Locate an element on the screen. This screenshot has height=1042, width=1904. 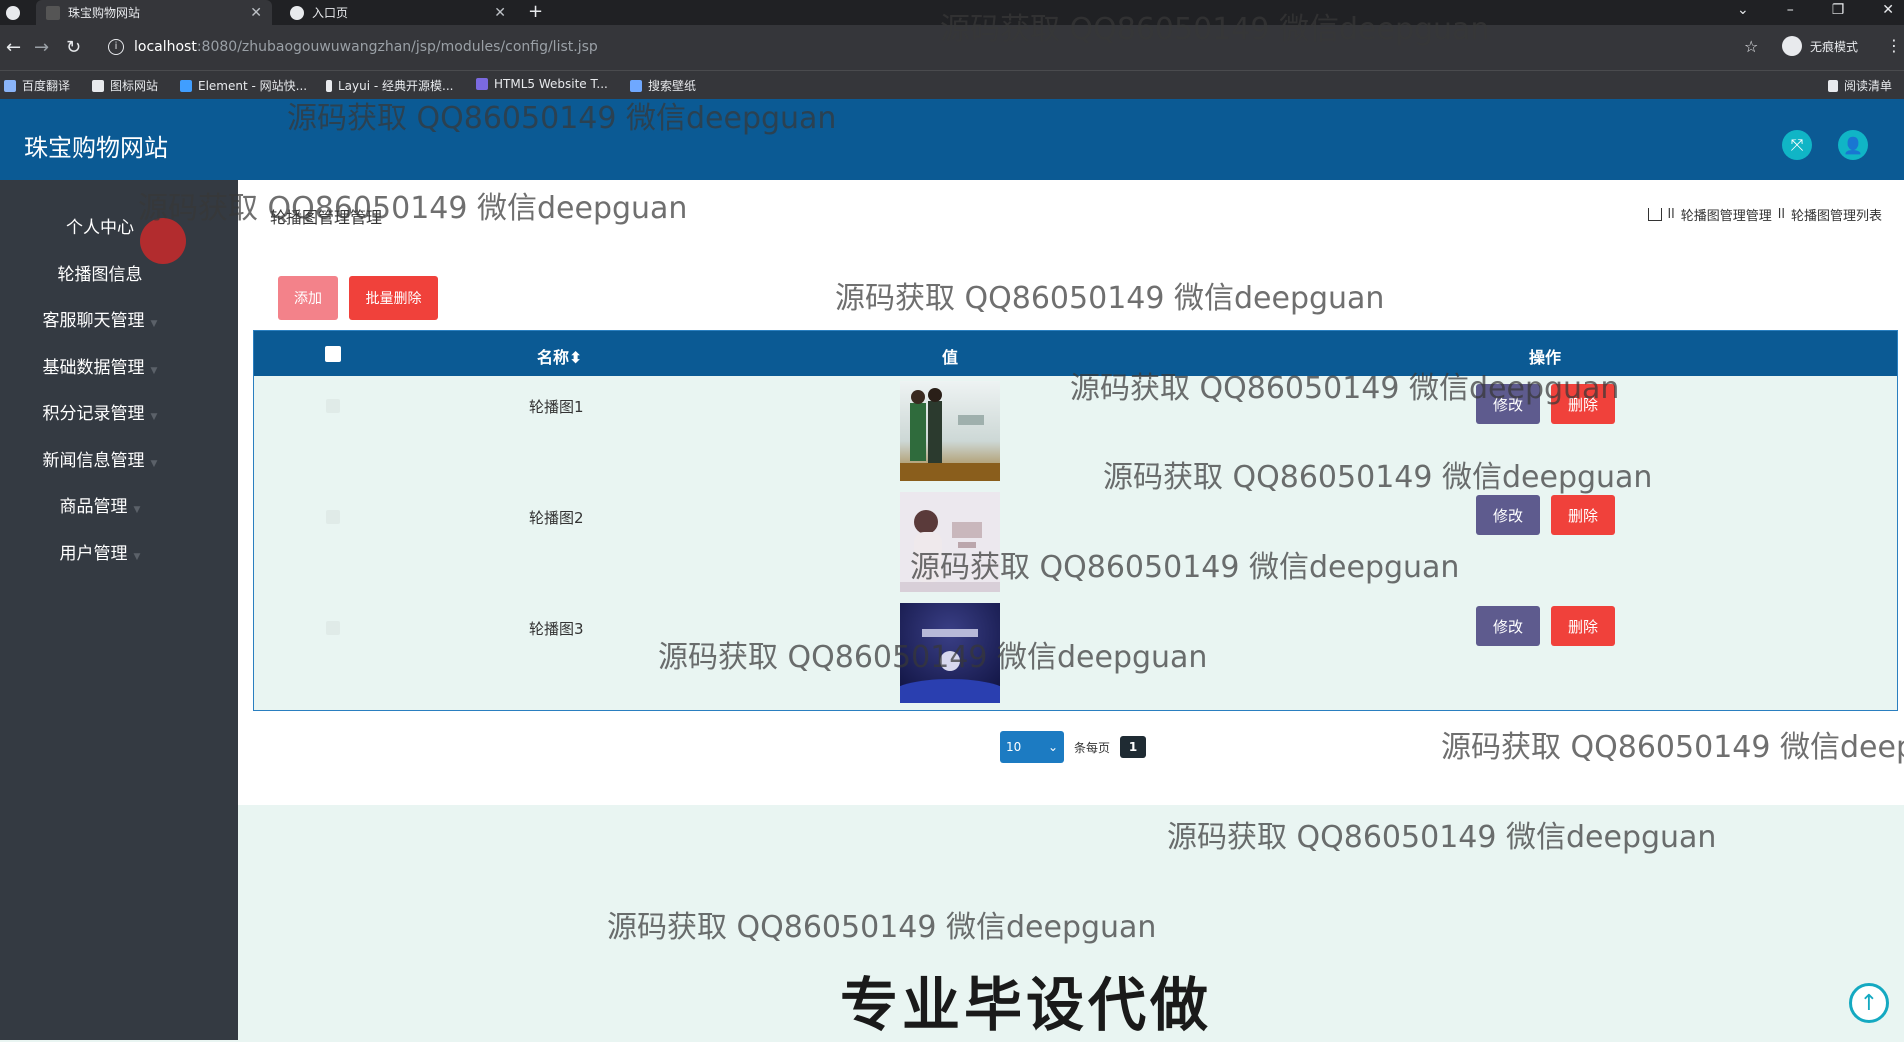
row-name: 轮播图1 is located at coordinates (556, 407).